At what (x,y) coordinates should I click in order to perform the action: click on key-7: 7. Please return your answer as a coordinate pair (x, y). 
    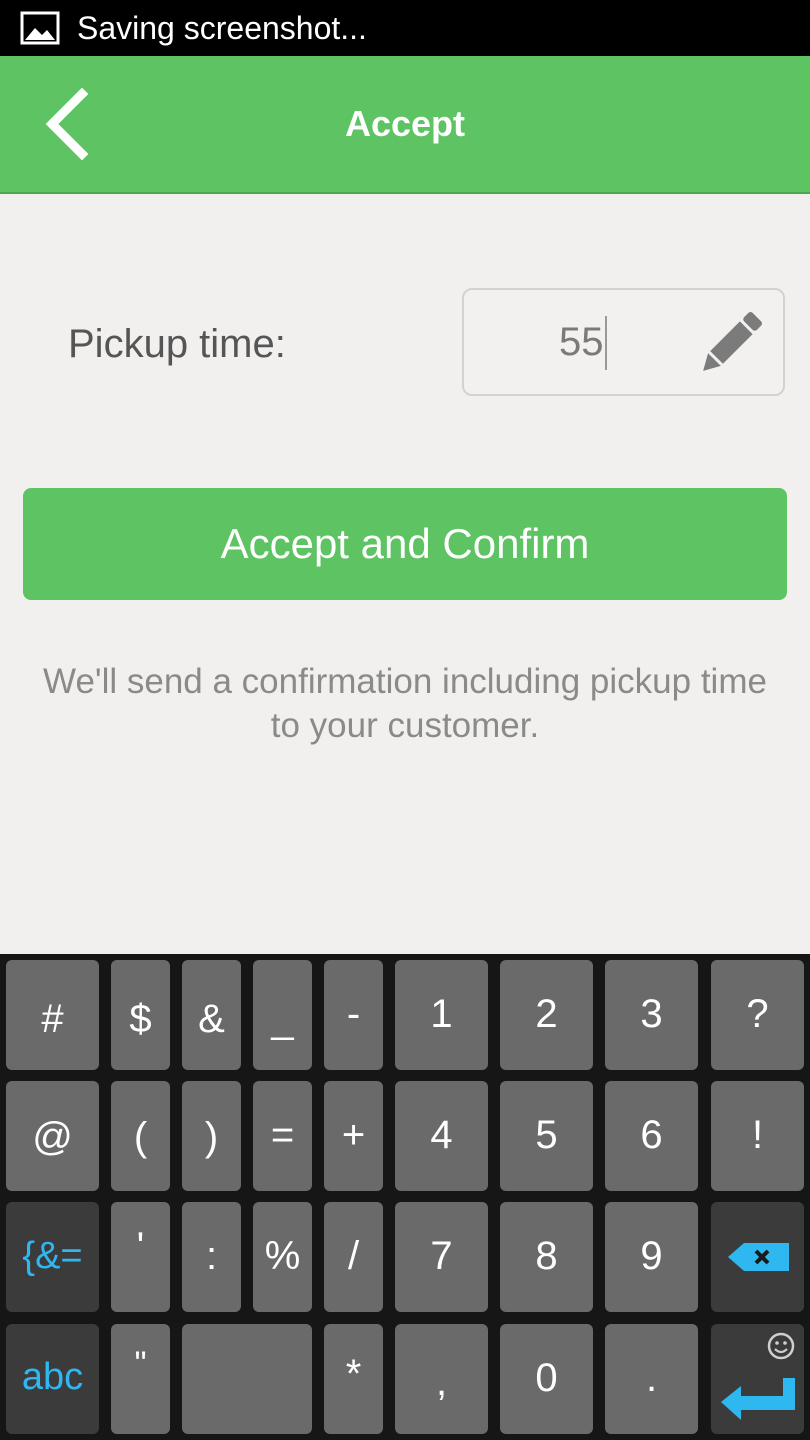
    Looking at the image, I should click on (441, 1257).